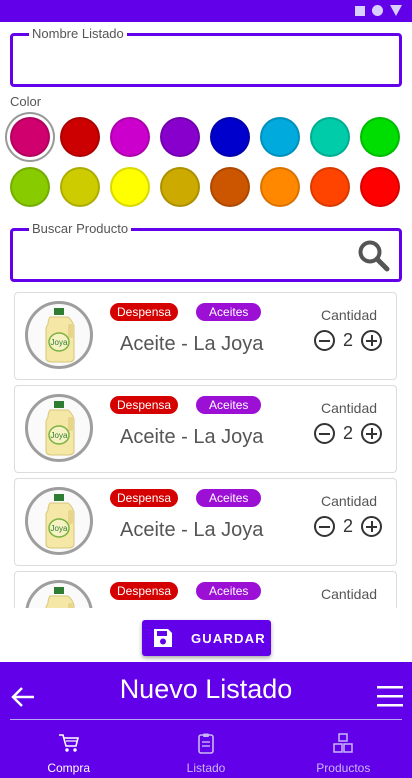 The width and height of the screenshot is (412, 778). Describe the element at coordinates (187, 257) in the screenshot. I see `search-input` at that location.